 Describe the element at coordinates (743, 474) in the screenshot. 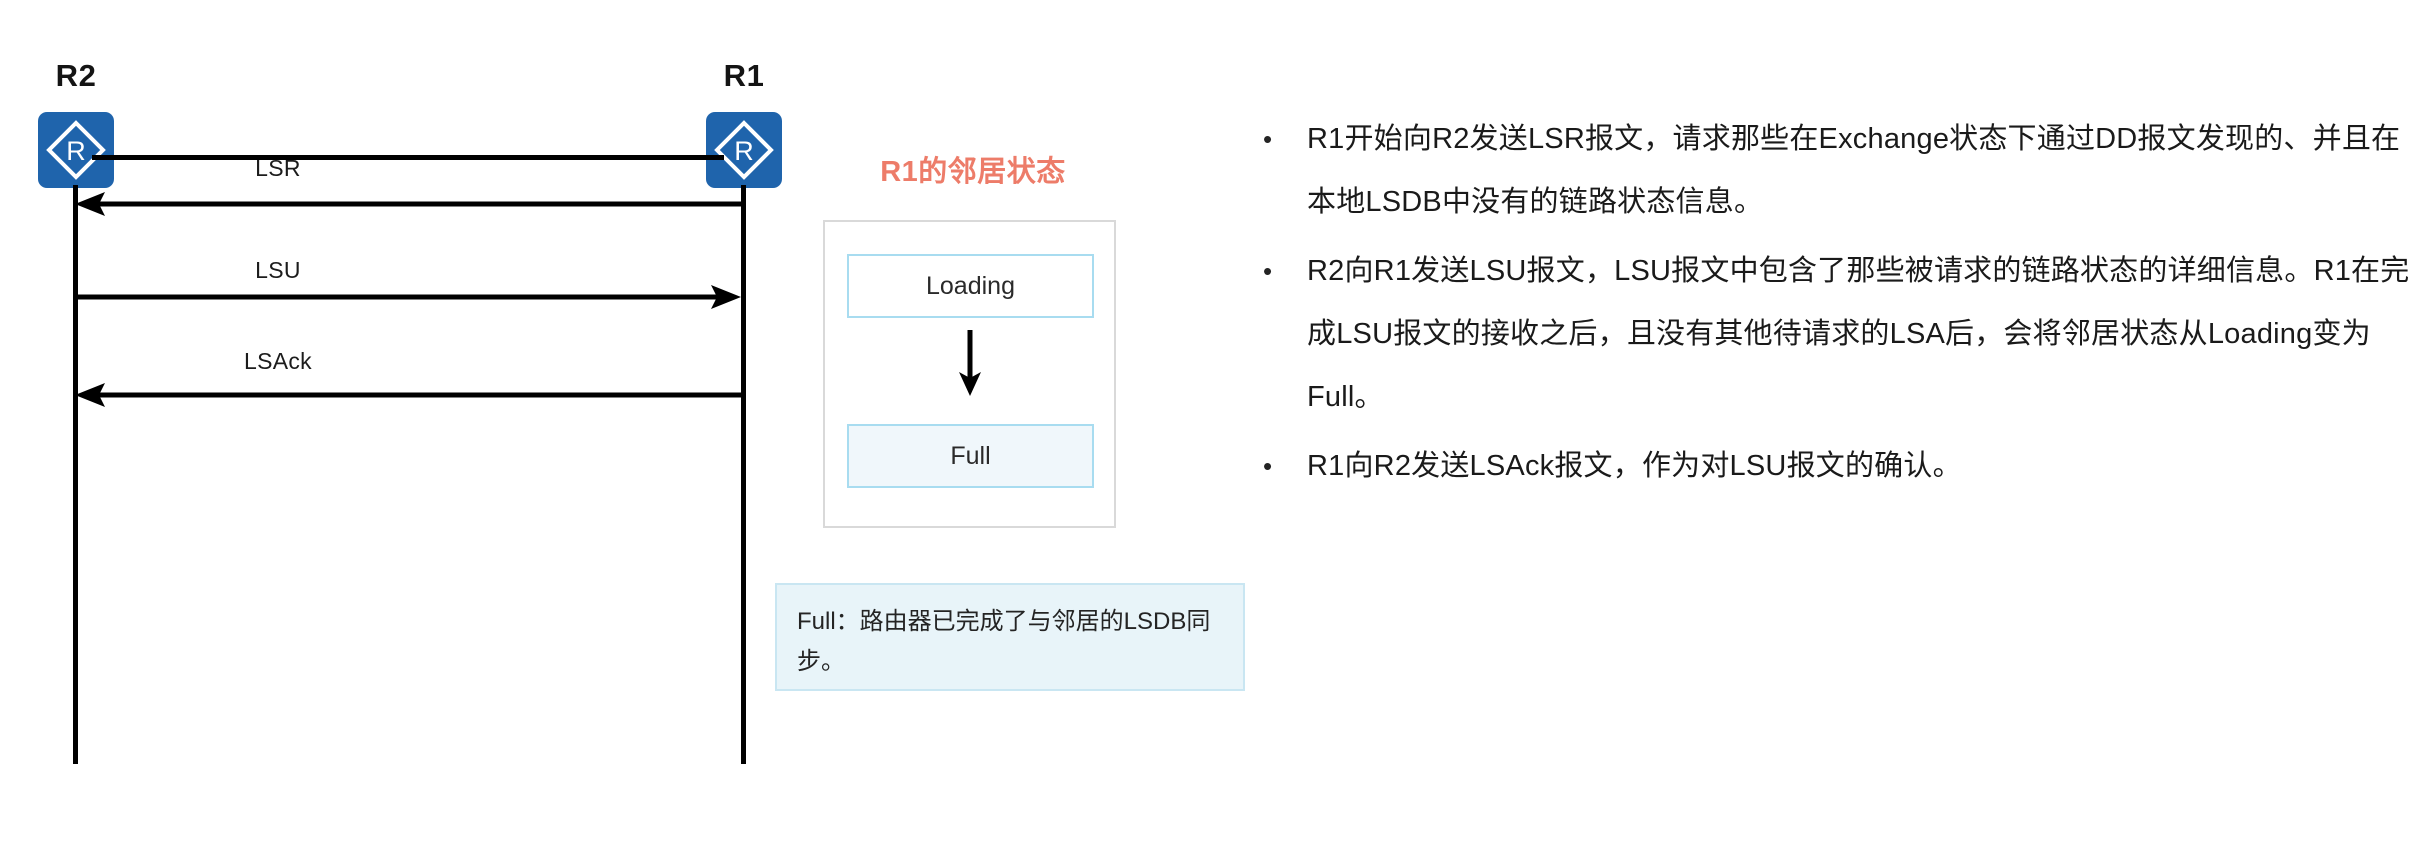

I see `lifeline-r1` at that location.